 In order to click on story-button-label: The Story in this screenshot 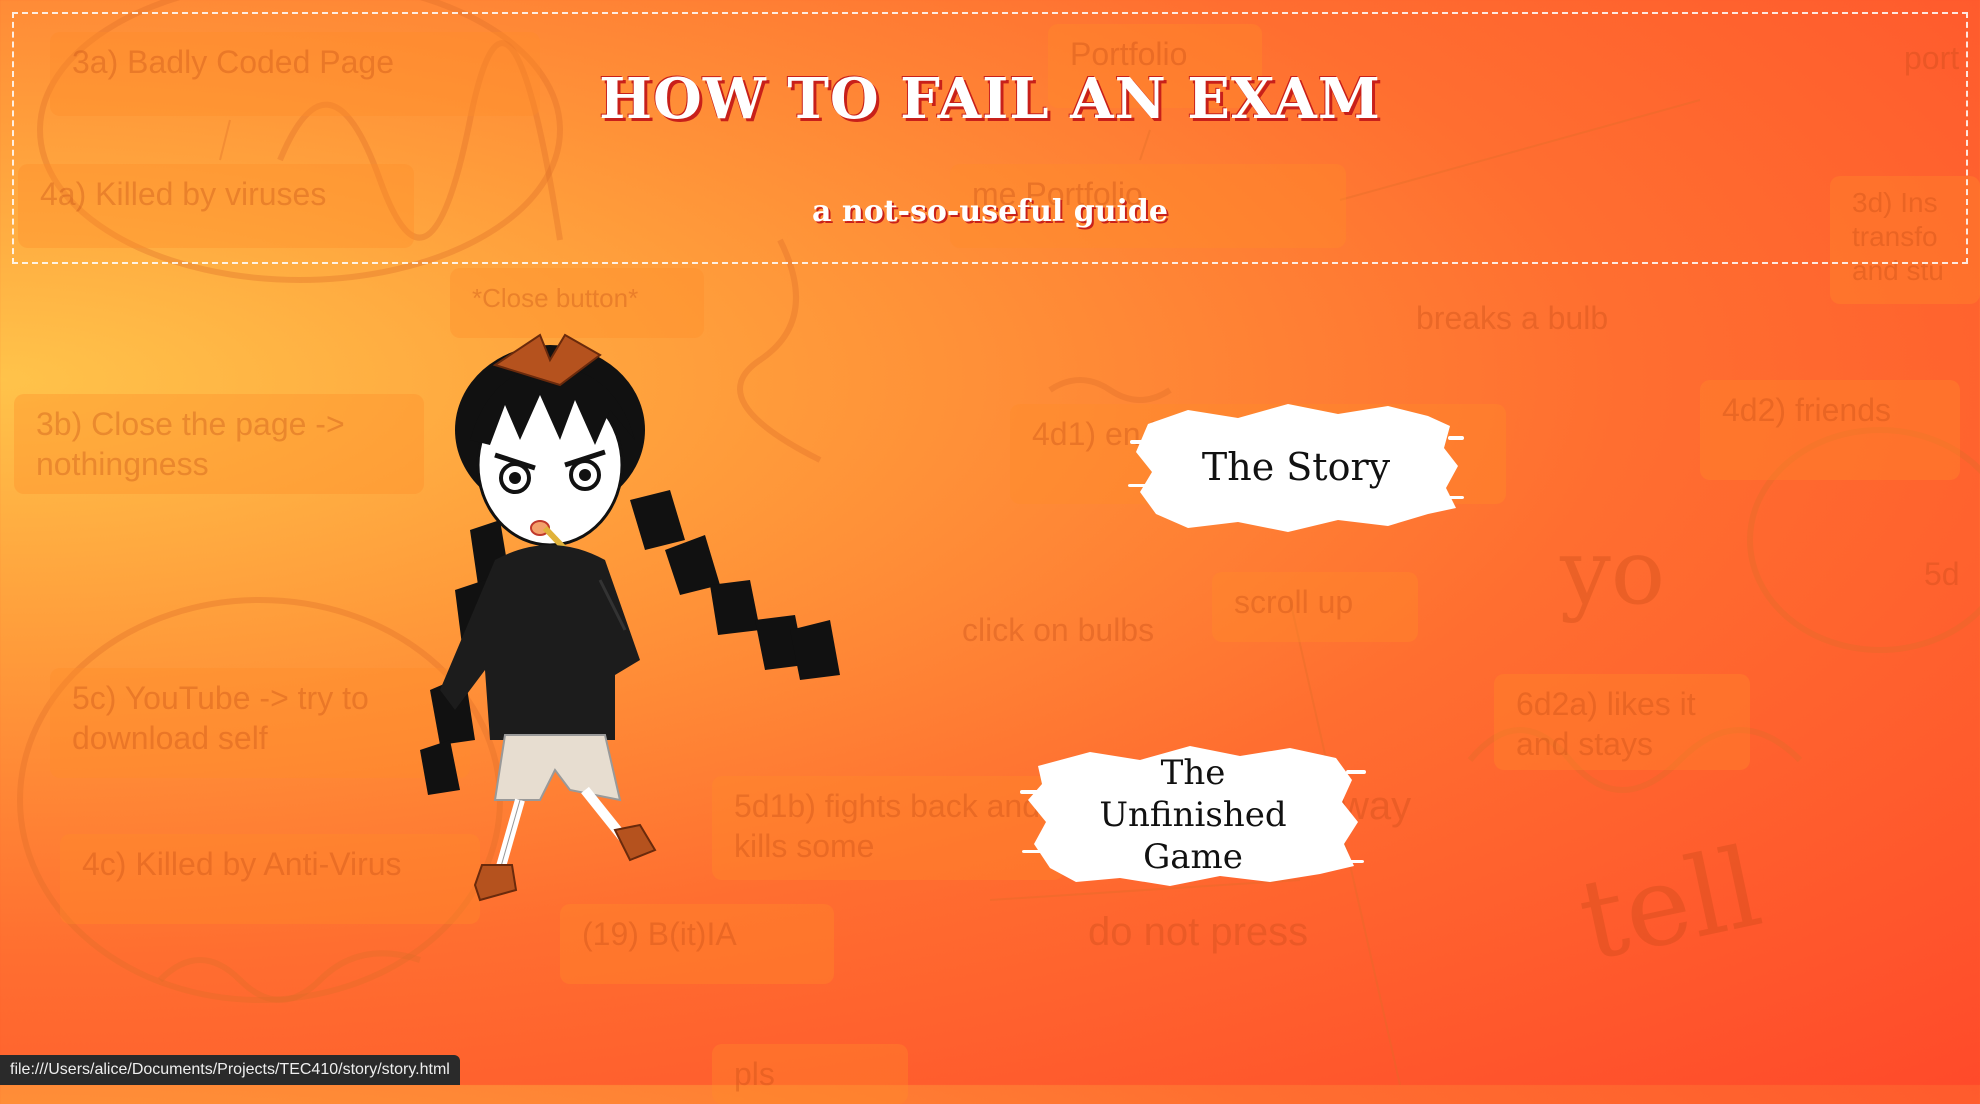, I will do `click(1296, 467)`.